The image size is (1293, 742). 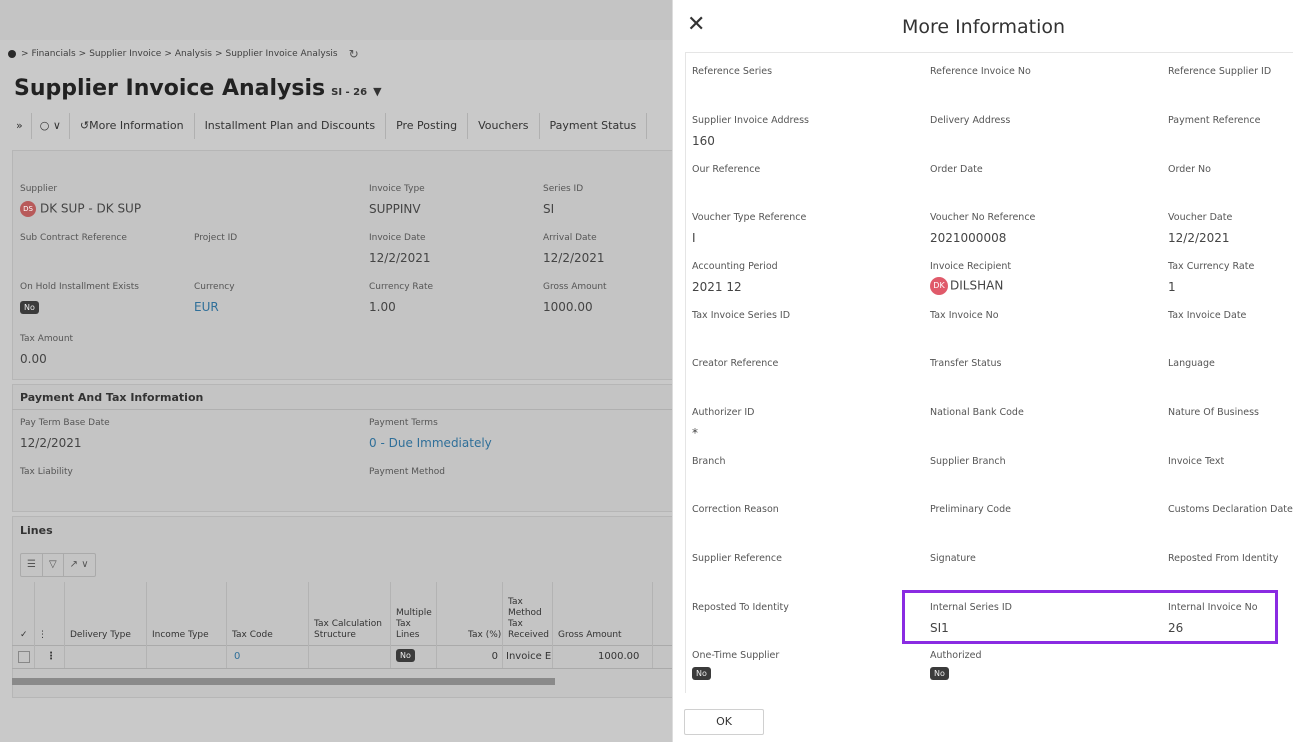 I want to click on multiple-tax-lines-cell: No, so click(x=405, y=655).